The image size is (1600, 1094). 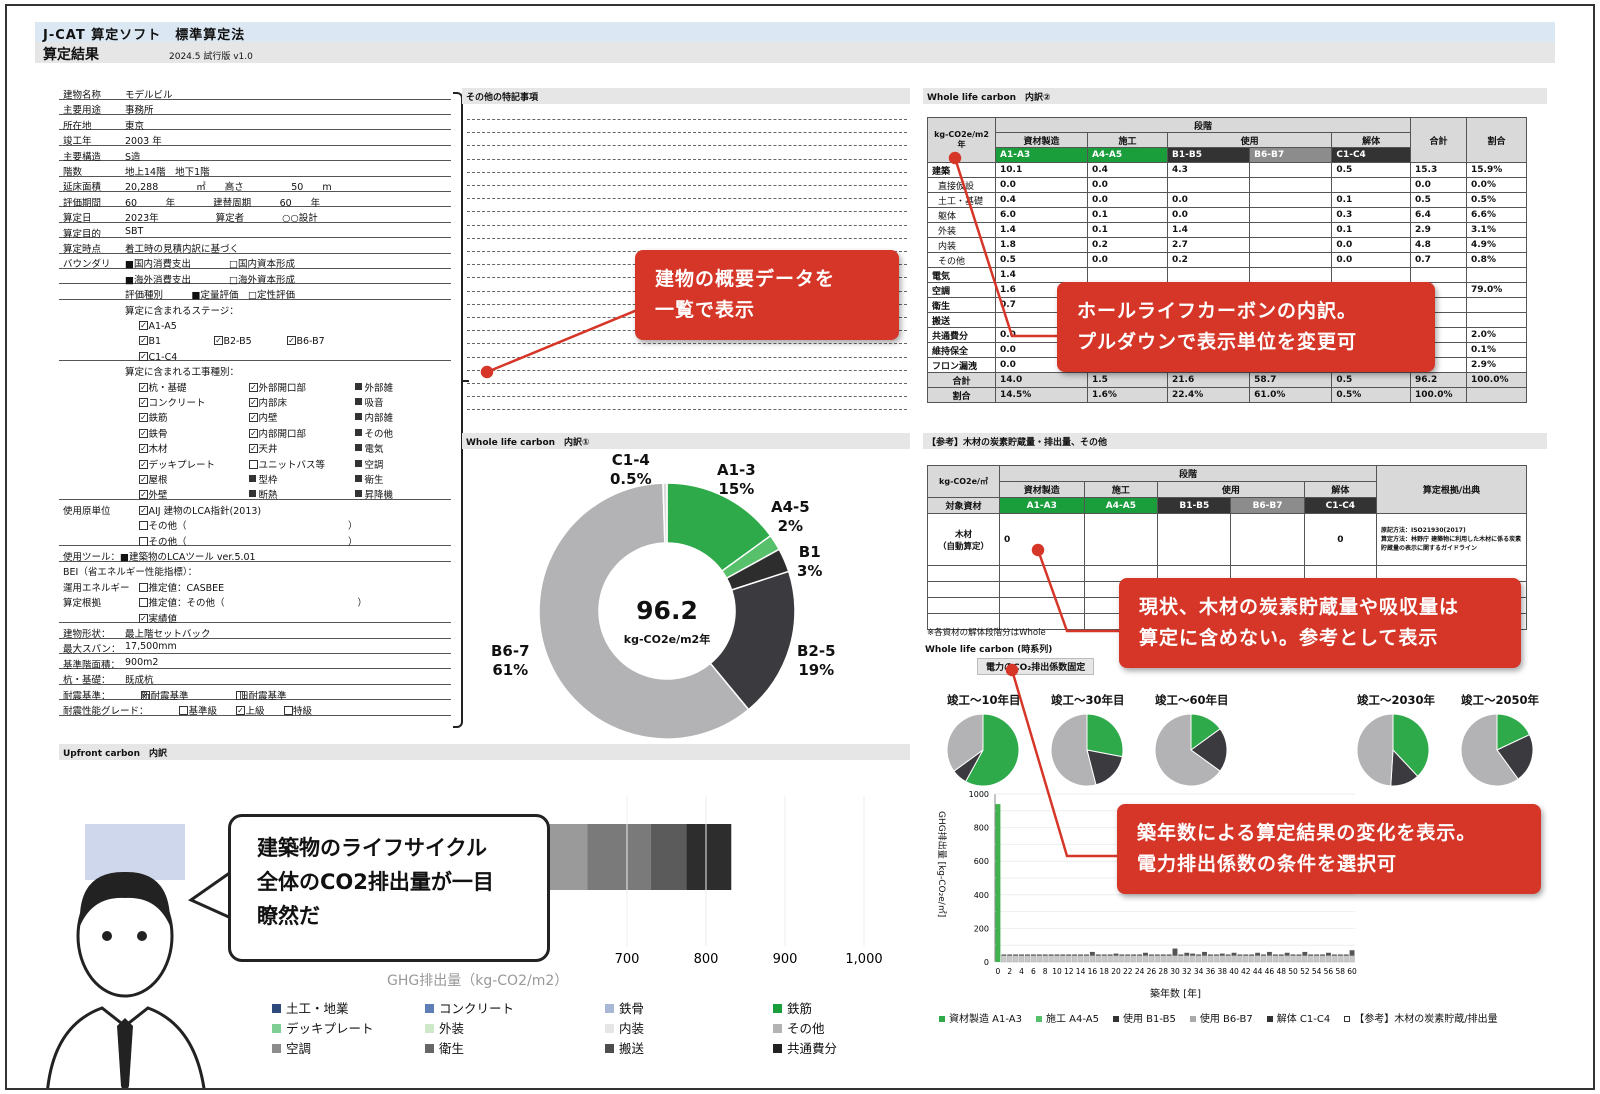 What do you see at coordinates (795, 32) in the screenshot?
I see `app-title: J-CAT 算定ソフト 標準算定法` at bounding box center [795, 32].